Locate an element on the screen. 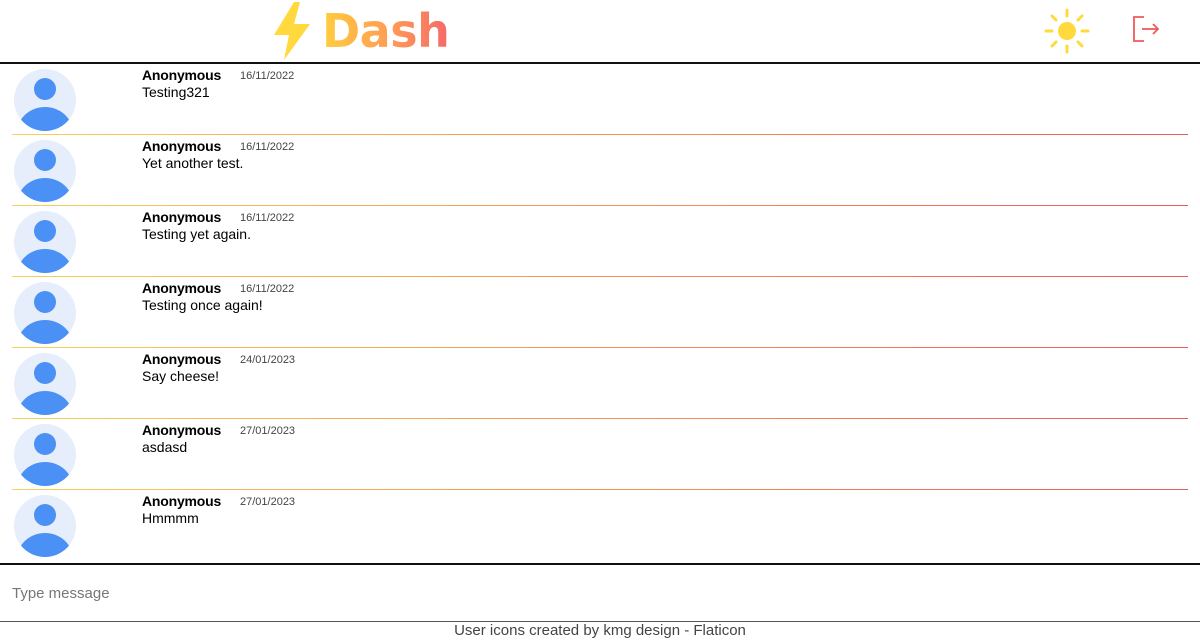 This screenshot has width=1200, height=640. message-compose is located at coordinates (600, 592).